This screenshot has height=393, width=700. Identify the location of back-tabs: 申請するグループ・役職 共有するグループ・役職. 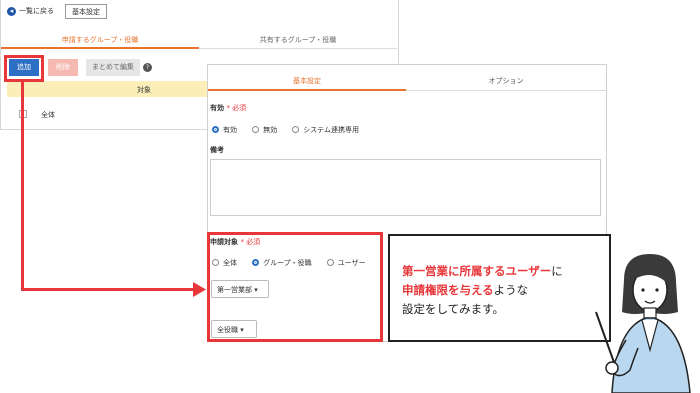
(200, 42).